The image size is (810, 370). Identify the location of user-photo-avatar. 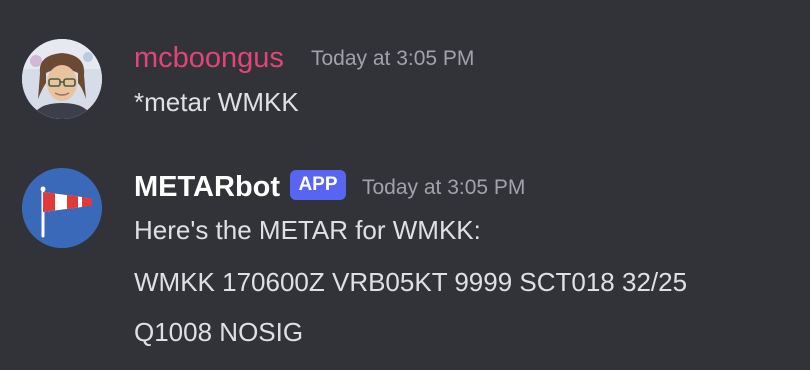
(62, 79).